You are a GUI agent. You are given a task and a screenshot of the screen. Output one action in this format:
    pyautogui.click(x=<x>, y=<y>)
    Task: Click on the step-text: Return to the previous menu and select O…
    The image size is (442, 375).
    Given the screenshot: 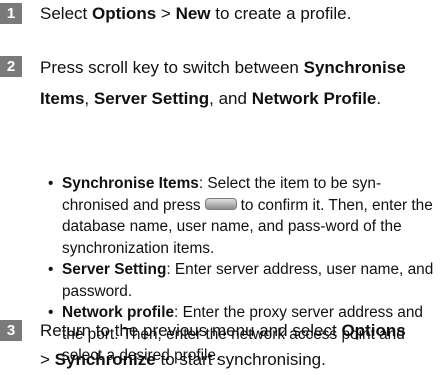 What is the action you would take?
    pyautogui.click(x=239, y=345)
    